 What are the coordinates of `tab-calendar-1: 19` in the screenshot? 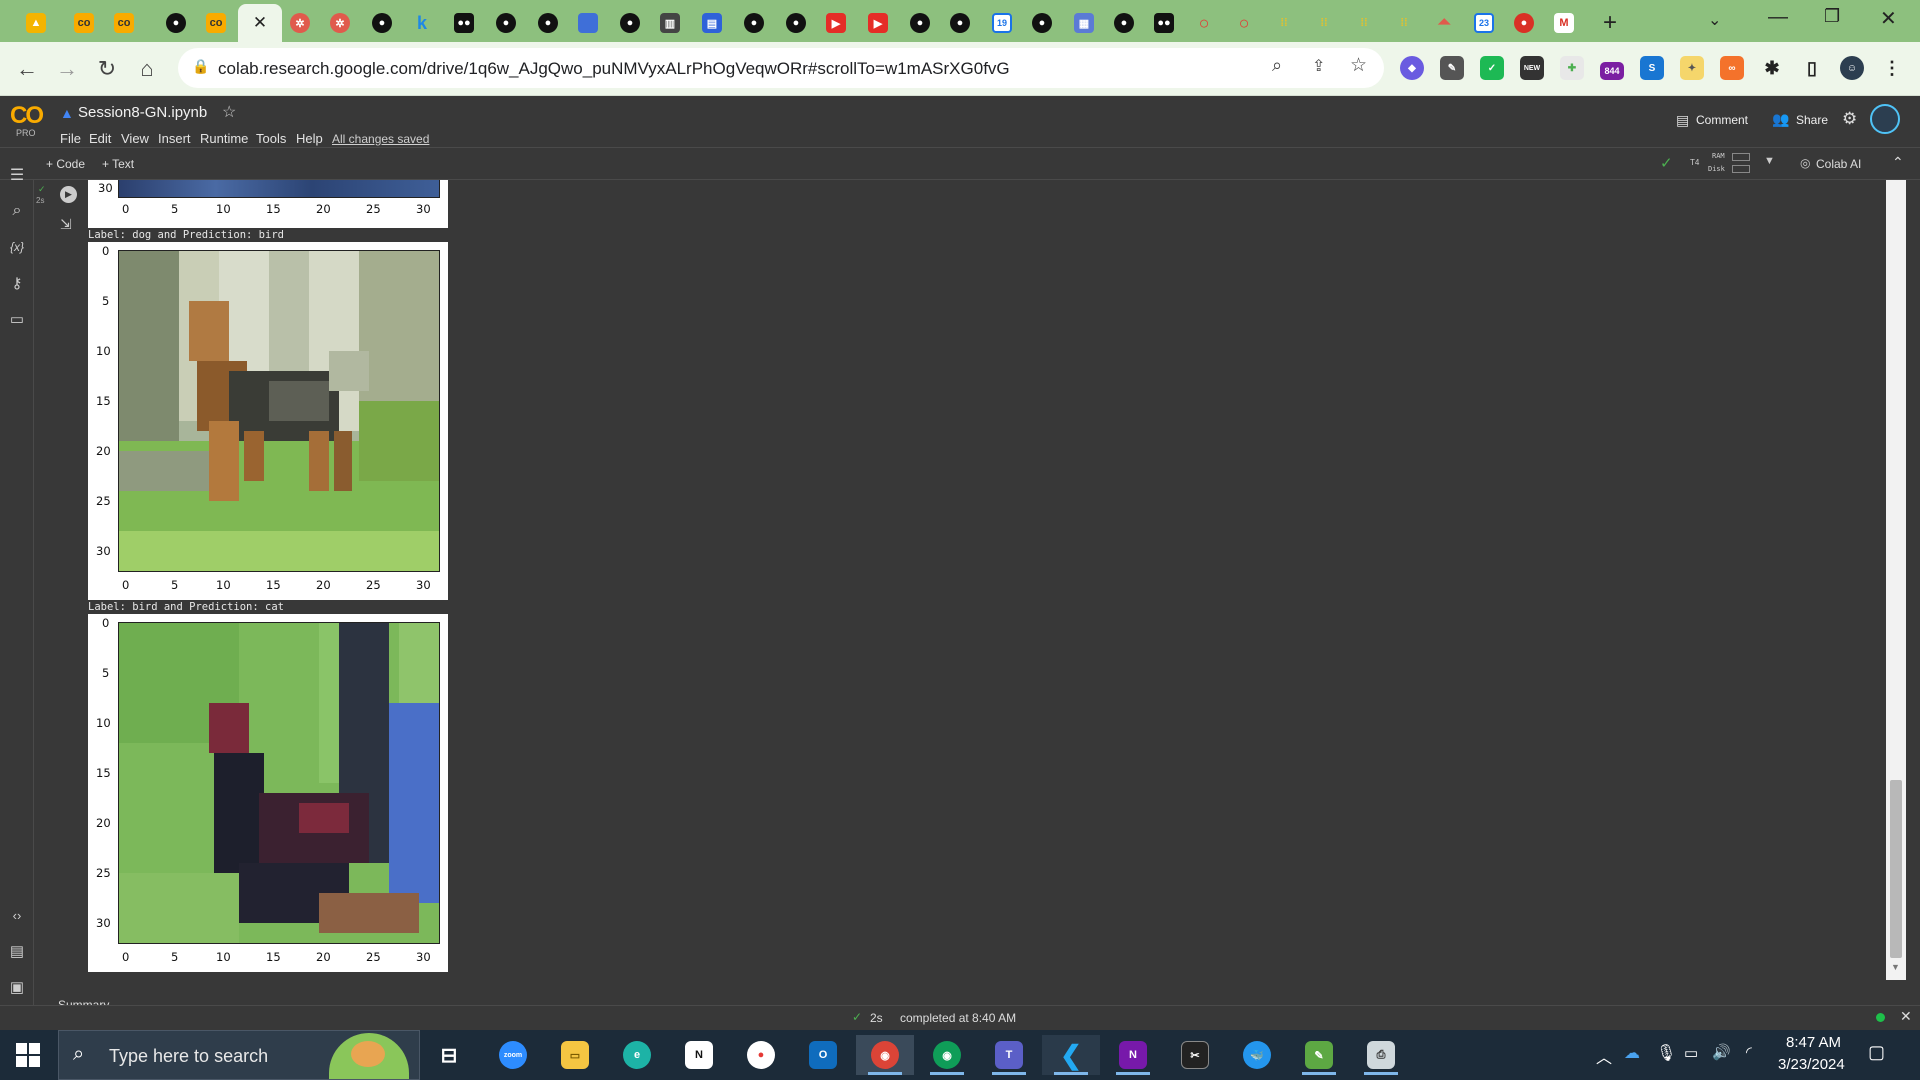 It's located at (1002, 23).